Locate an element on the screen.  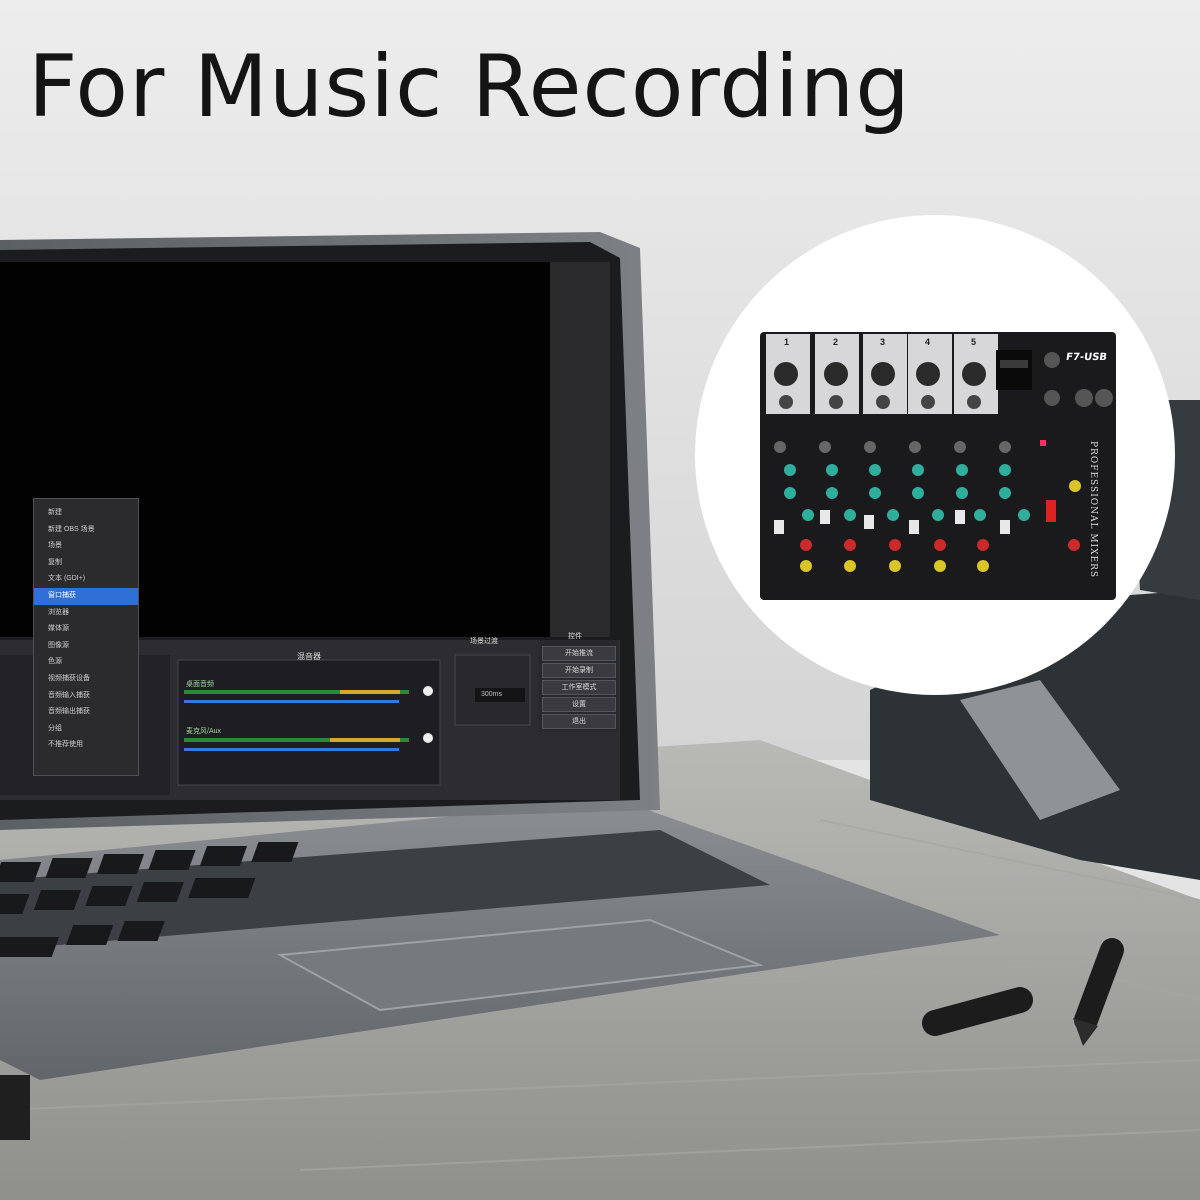
notebook-corner is located at coordinates (15, 1107).